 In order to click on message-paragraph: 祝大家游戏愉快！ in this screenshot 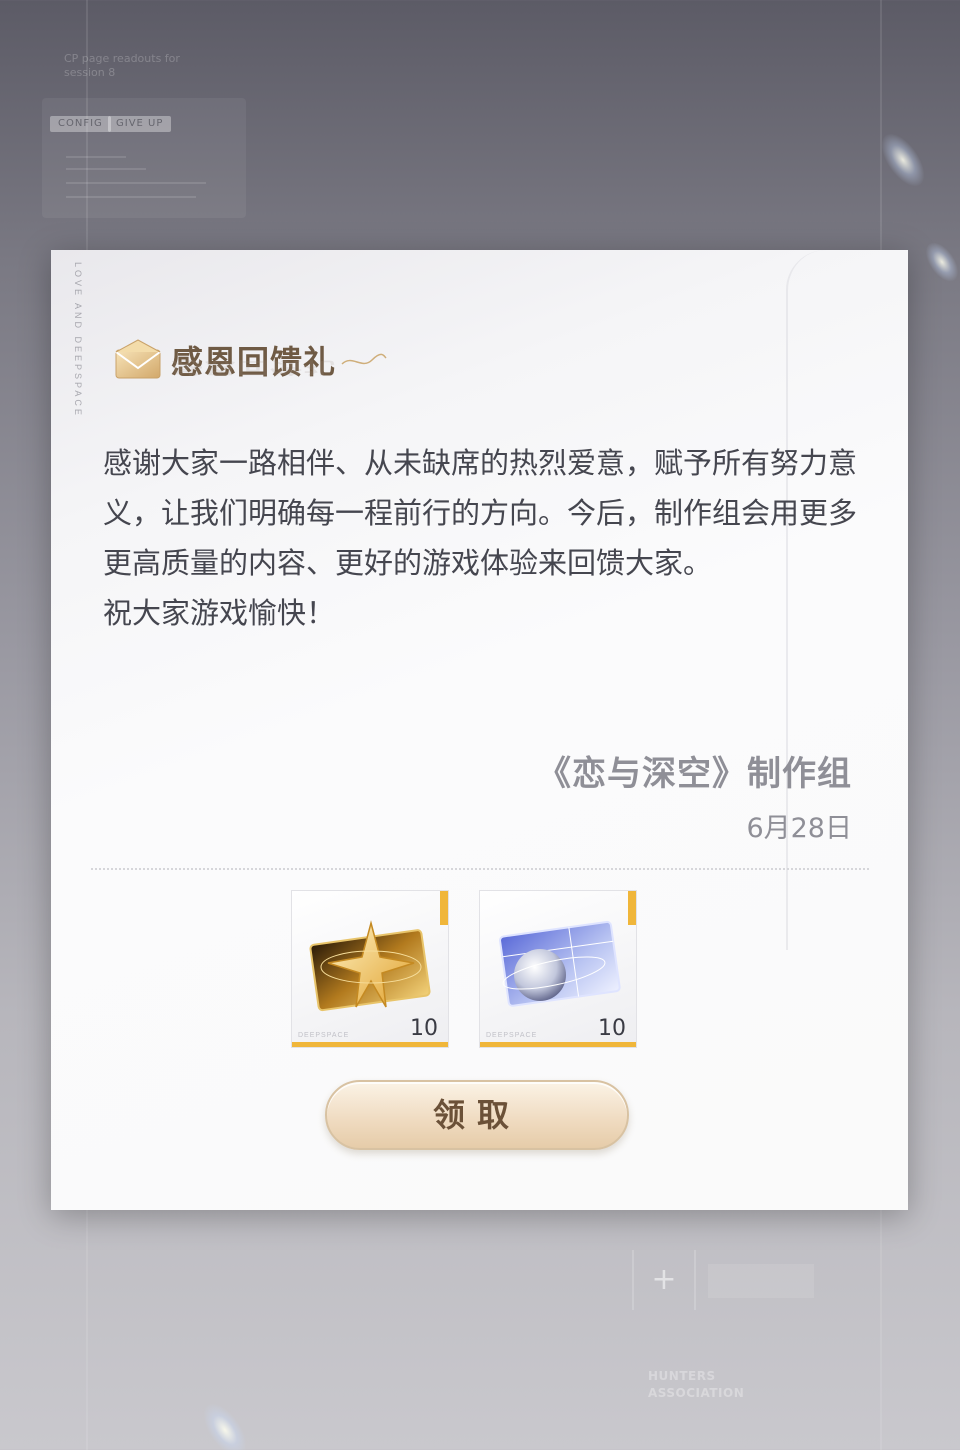, I will do `click(219, 613)`.